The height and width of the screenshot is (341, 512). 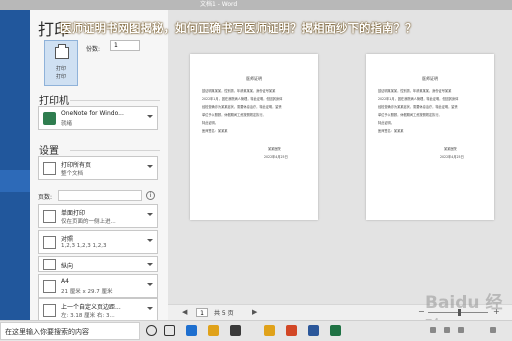 What do you see at coordinates (60, 77) in the screenshot?
I see `print-button-sub-label: 打印` at bounding box center [60, 77].